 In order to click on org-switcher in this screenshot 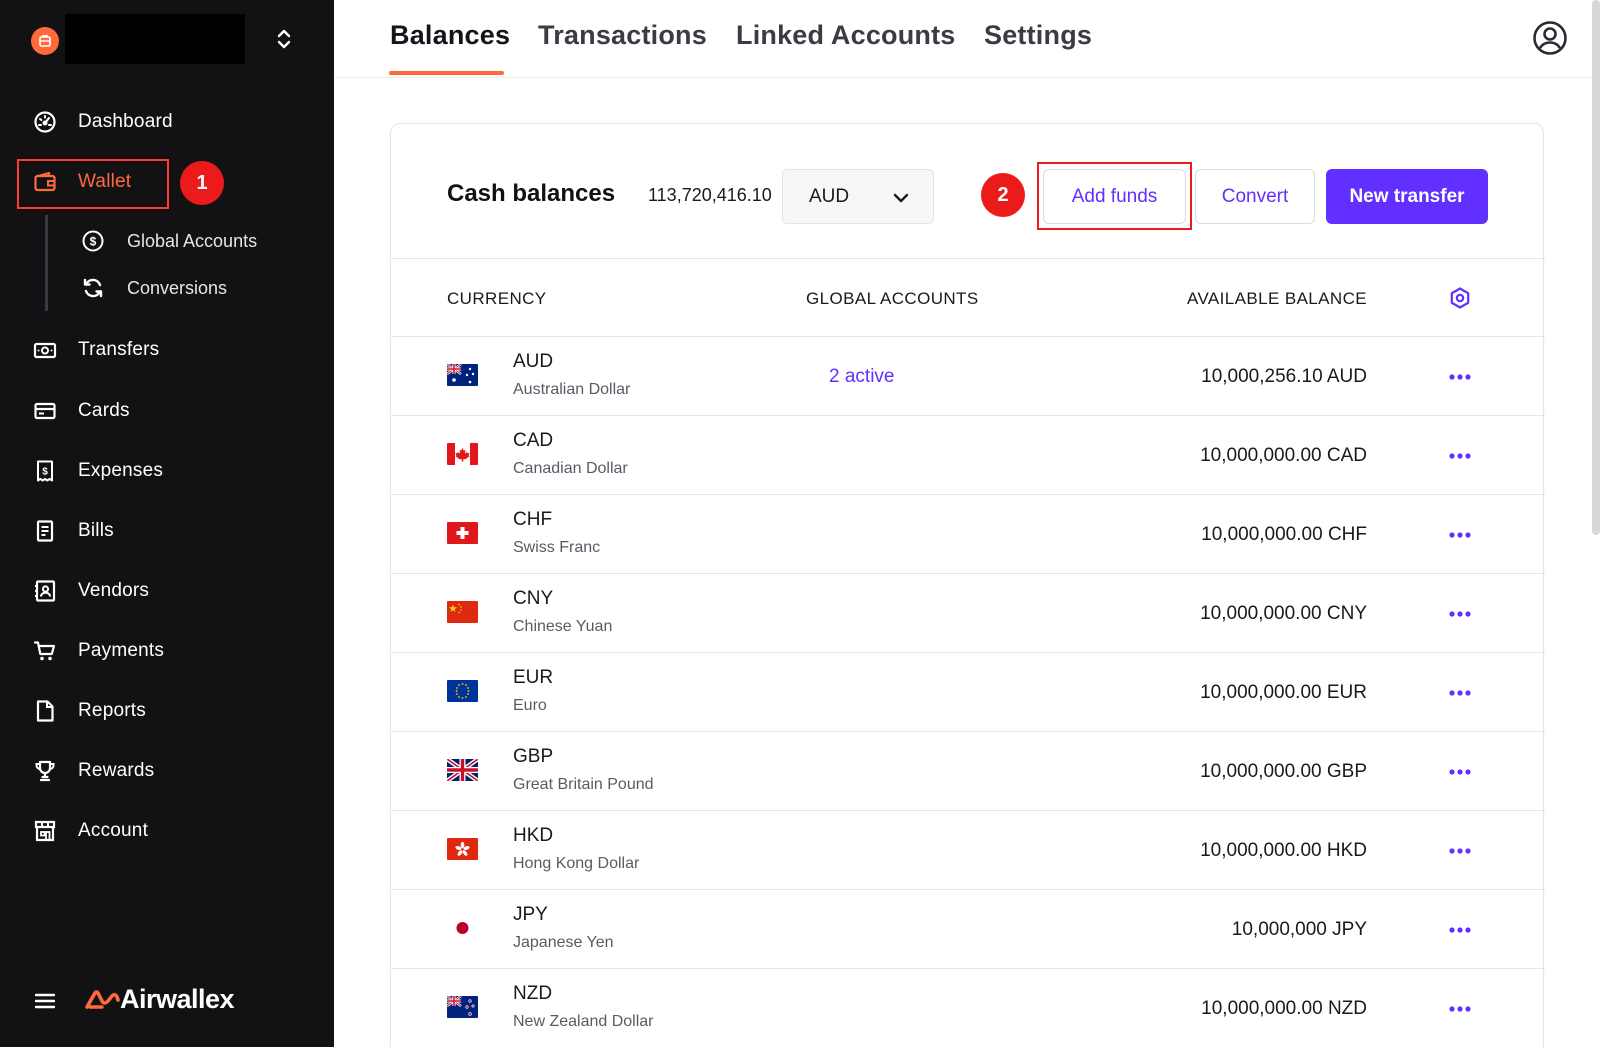, I will do `click(167, 40)`.